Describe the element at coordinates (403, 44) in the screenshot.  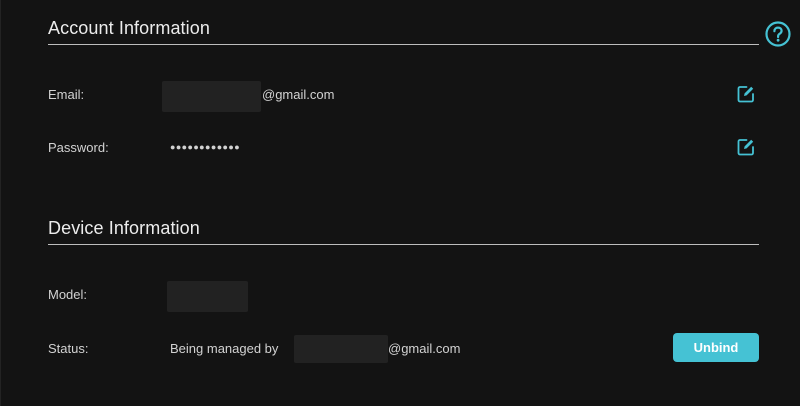
I see `account-divider` at that location.